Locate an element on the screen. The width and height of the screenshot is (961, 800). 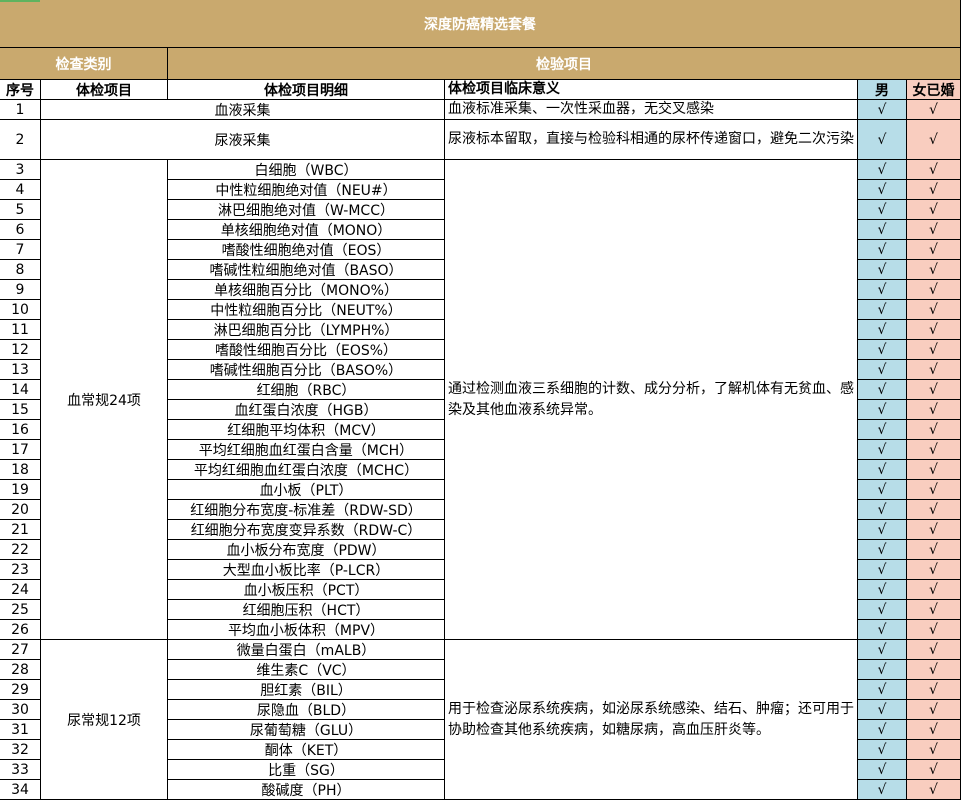
row-number: 26 is located at coordinates (20, 630).